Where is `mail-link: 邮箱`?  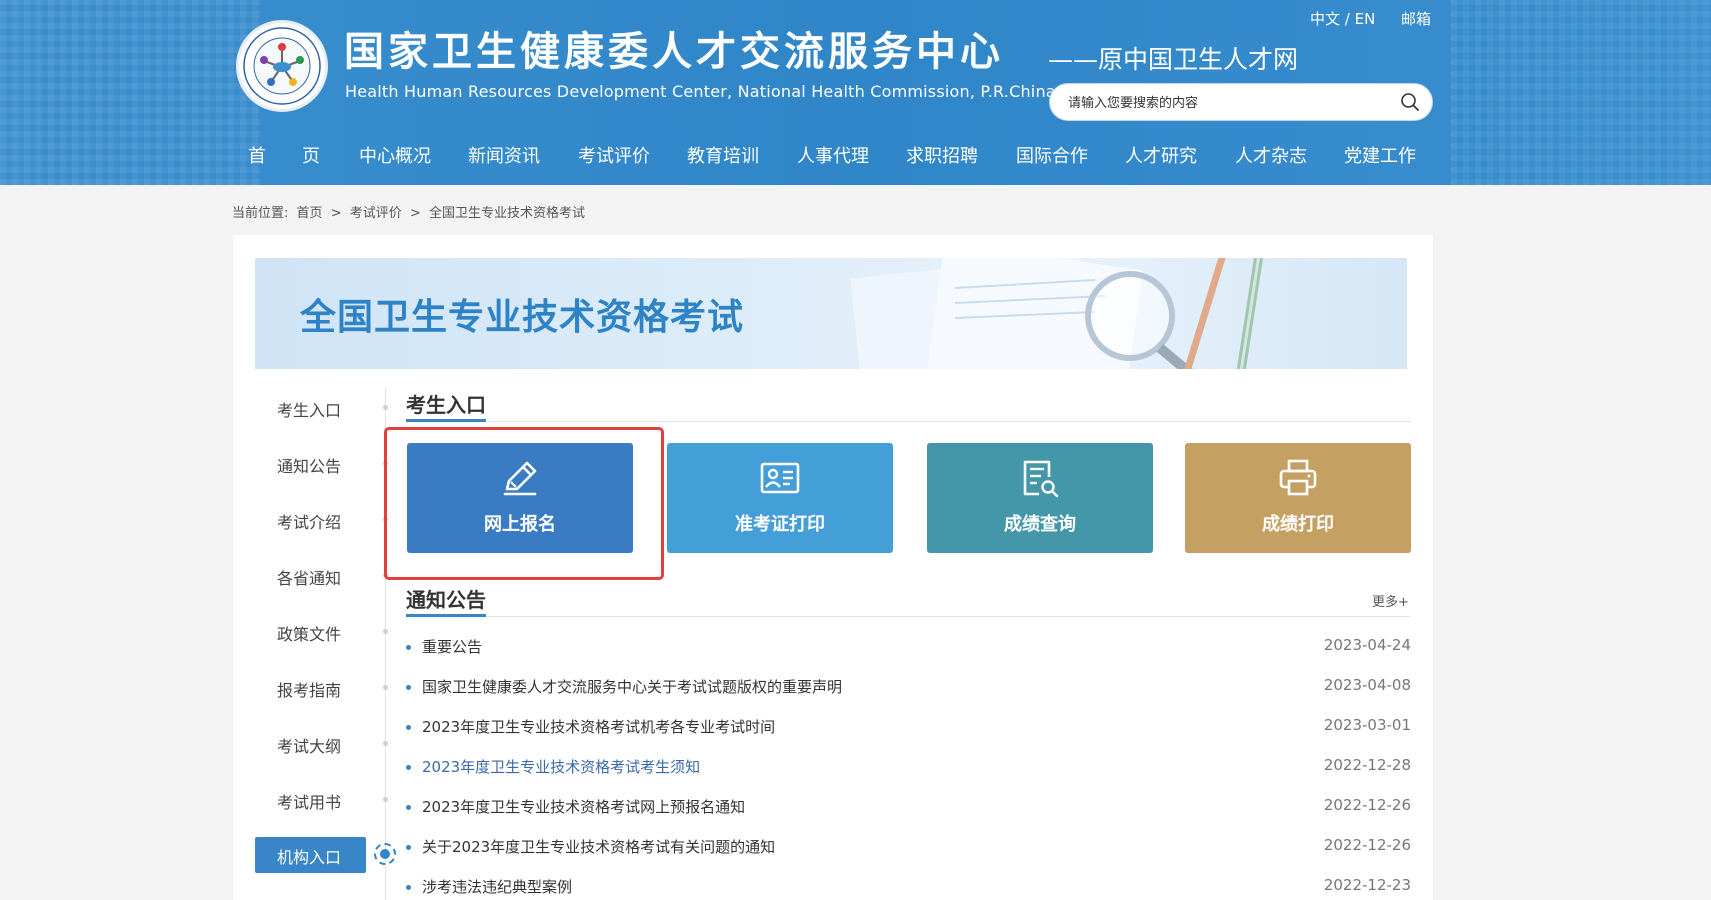 mail-link: 邮箱 is located at coordinates (1416, 18).